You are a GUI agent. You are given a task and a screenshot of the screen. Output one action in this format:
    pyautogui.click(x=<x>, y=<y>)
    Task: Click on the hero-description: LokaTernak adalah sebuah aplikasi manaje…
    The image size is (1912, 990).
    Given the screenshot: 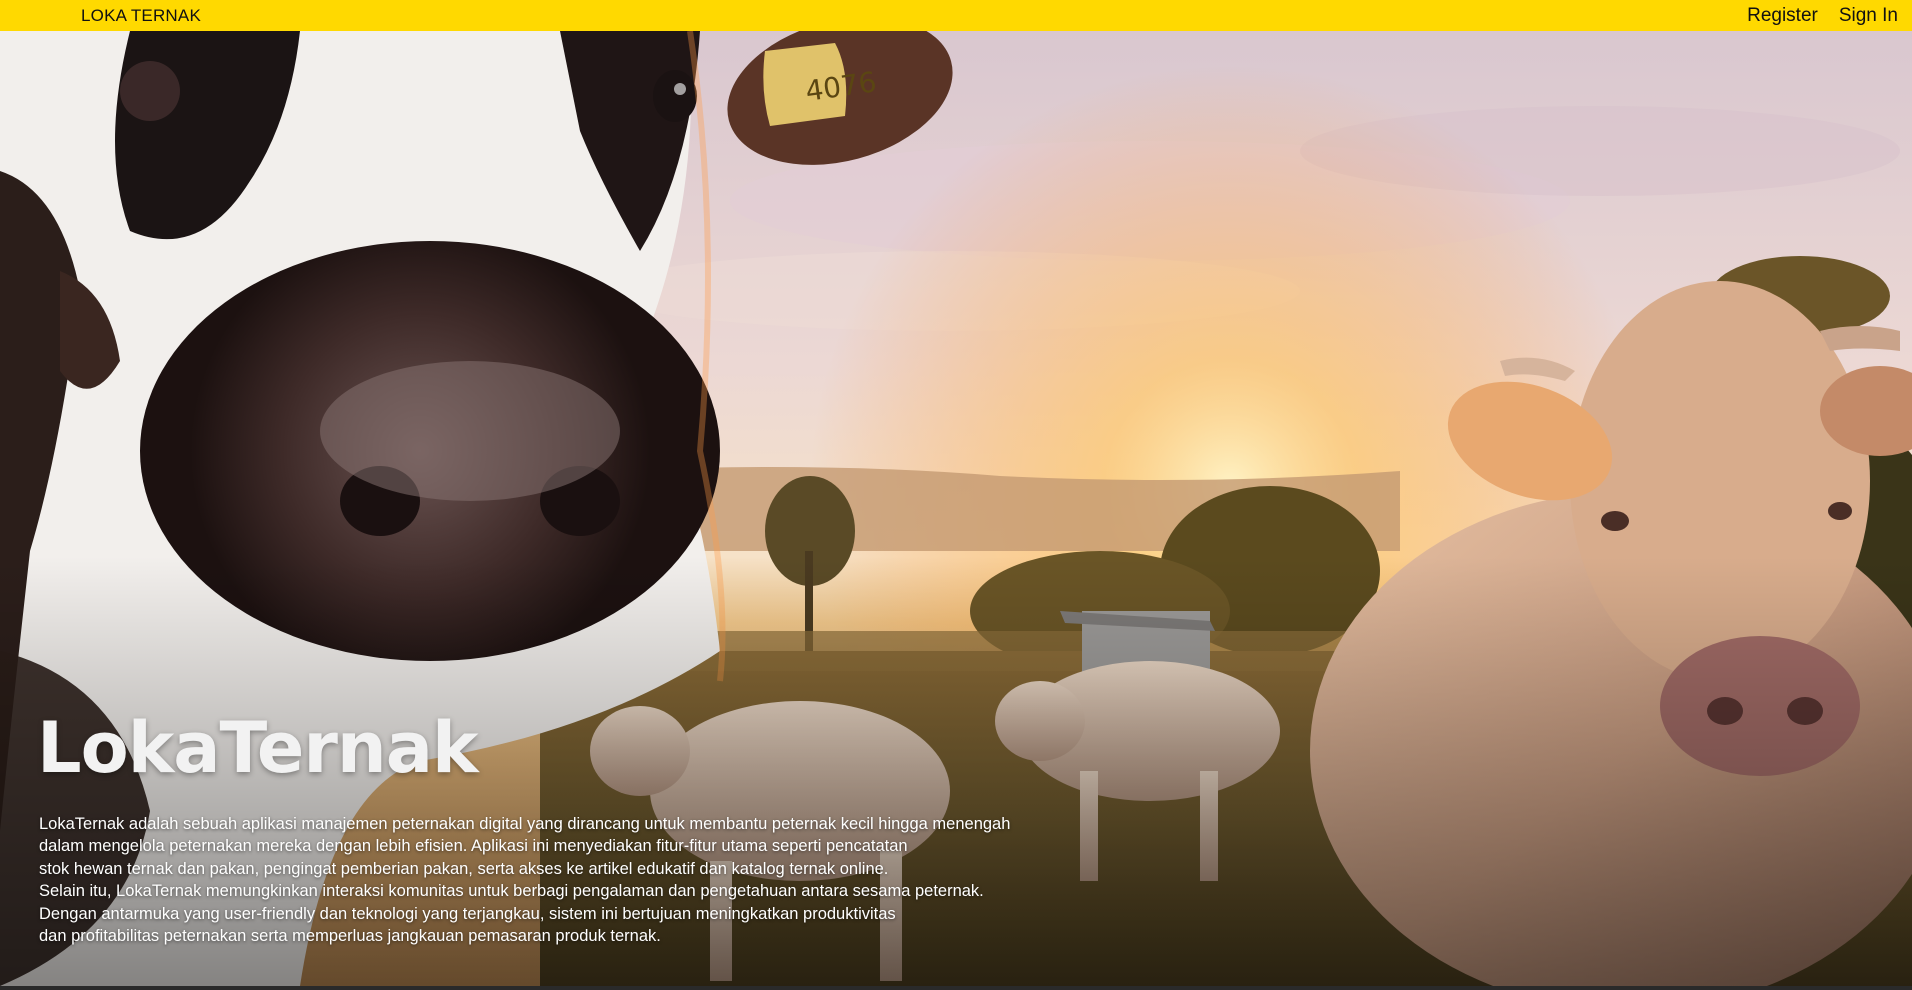 What is the action you would take?
    pyautogui.click(x=619, y=880)
    